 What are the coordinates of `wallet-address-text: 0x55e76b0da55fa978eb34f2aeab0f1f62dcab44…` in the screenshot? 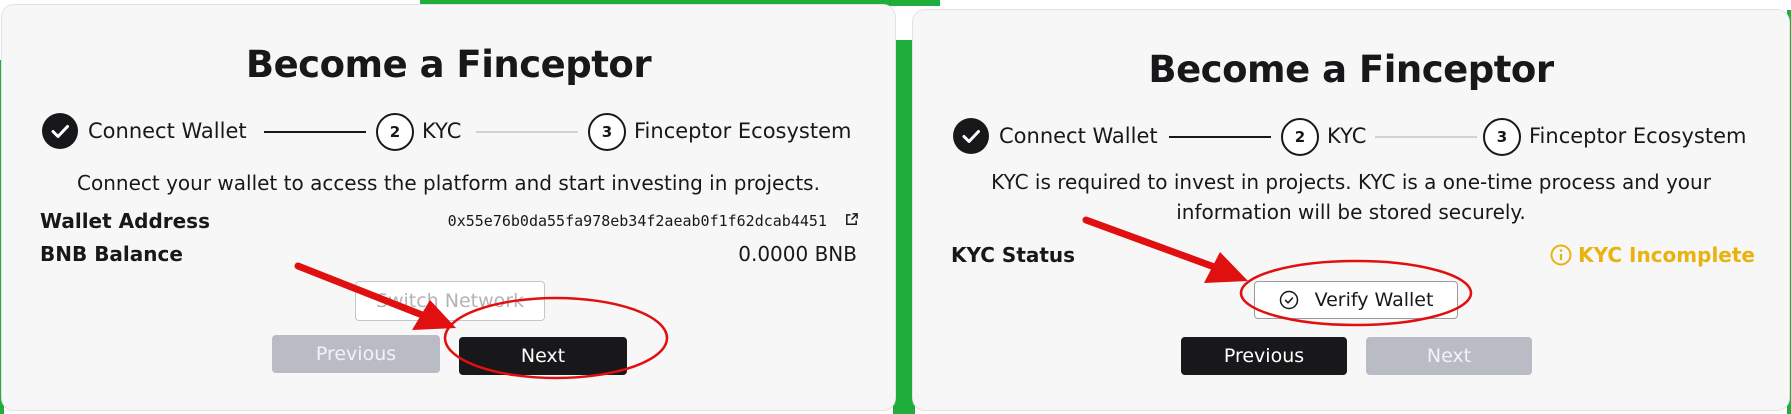 It's located at (637, 221).